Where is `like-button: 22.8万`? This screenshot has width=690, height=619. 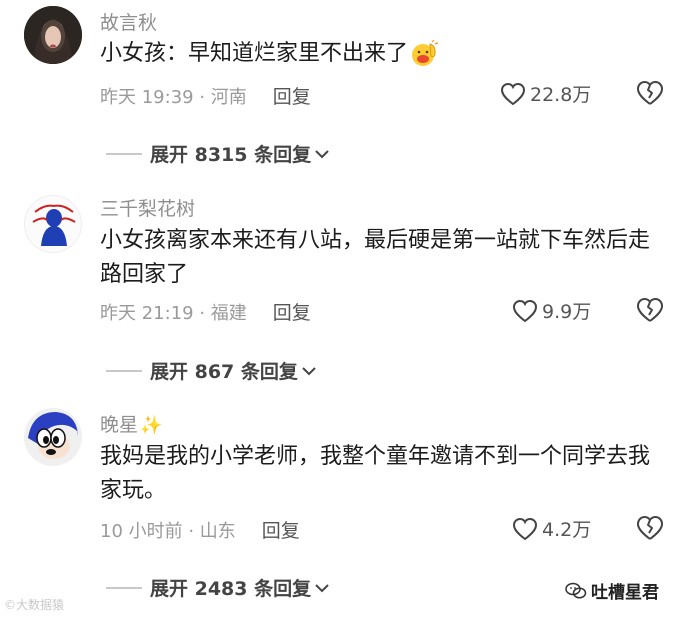 like-button: 22.8万 is located at coordinates (545, 93).